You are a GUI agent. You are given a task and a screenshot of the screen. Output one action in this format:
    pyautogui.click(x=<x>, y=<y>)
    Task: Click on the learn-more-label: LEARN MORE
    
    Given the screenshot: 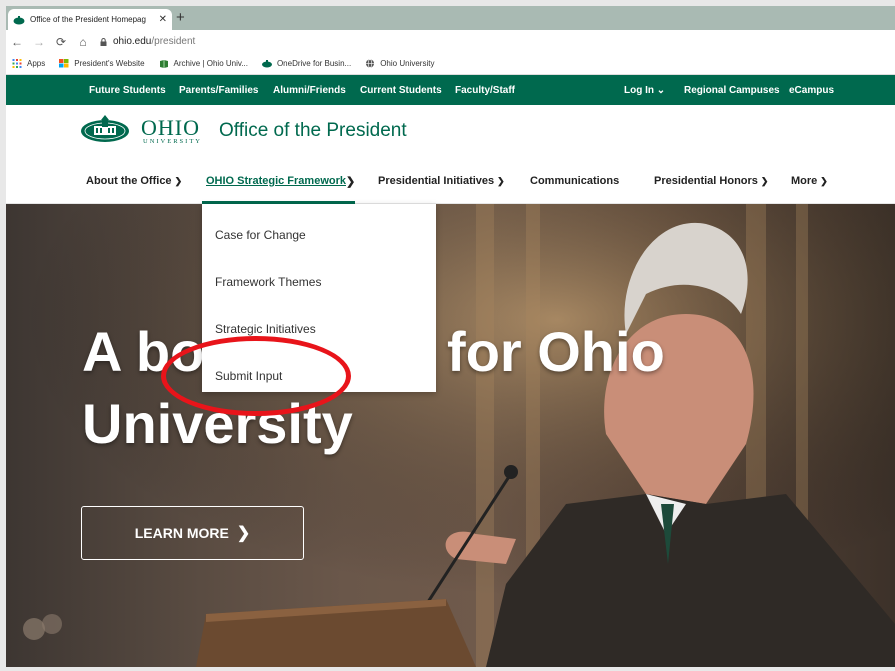 What is the action you would take?
    pyautogui.click(x=181, y=533)
    